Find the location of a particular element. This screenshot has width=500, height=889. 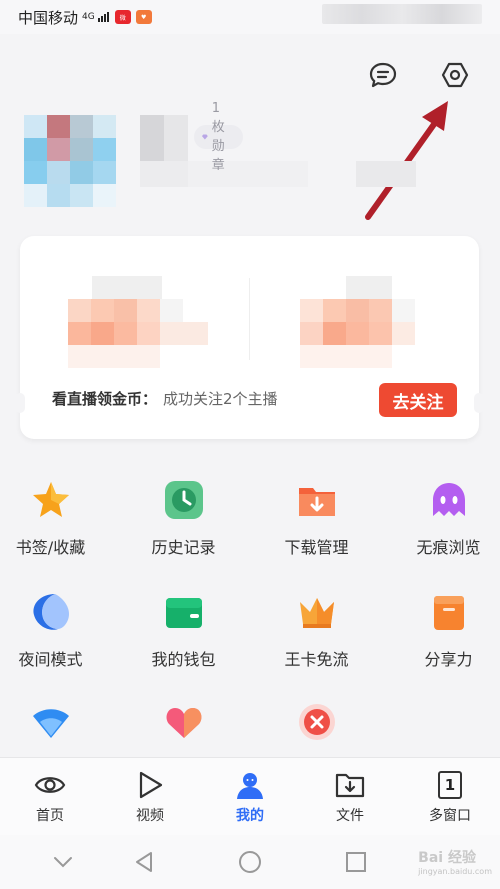

clock-icon is located at coordinates (184, 500).